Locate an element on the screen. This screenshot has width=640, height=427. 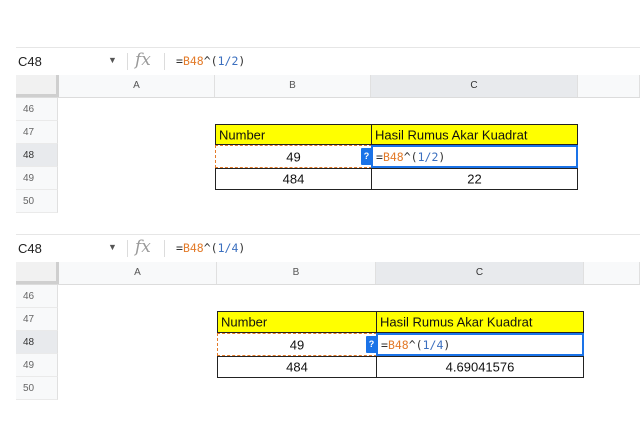
formula-input: =B48^(1/4) is located at coordinates (210, 248).